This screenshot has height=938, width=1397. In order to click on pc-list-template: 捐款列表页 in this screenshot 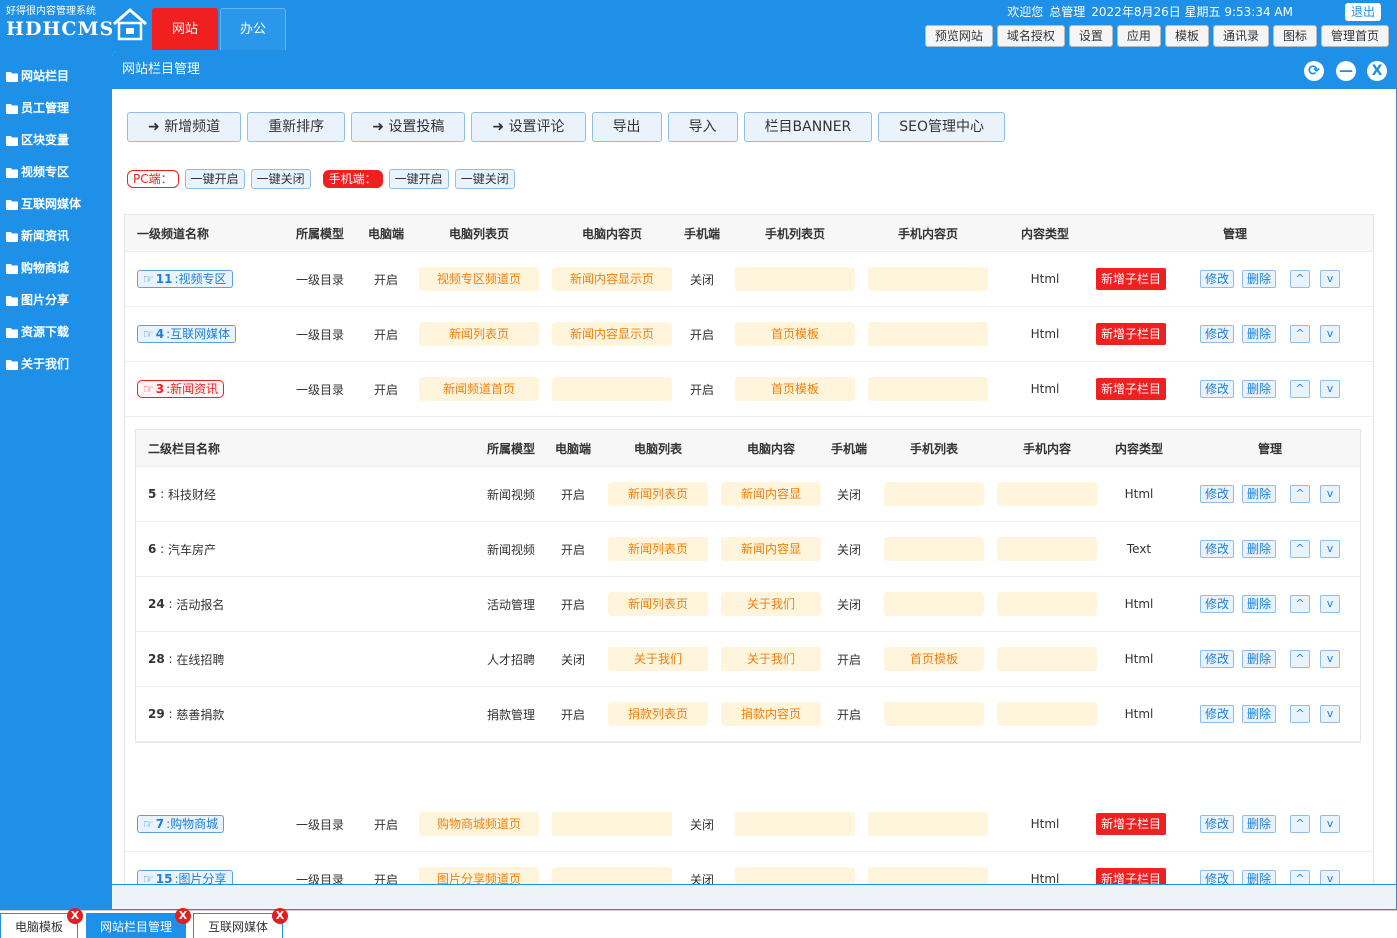, I will do `click(658, 714)`.